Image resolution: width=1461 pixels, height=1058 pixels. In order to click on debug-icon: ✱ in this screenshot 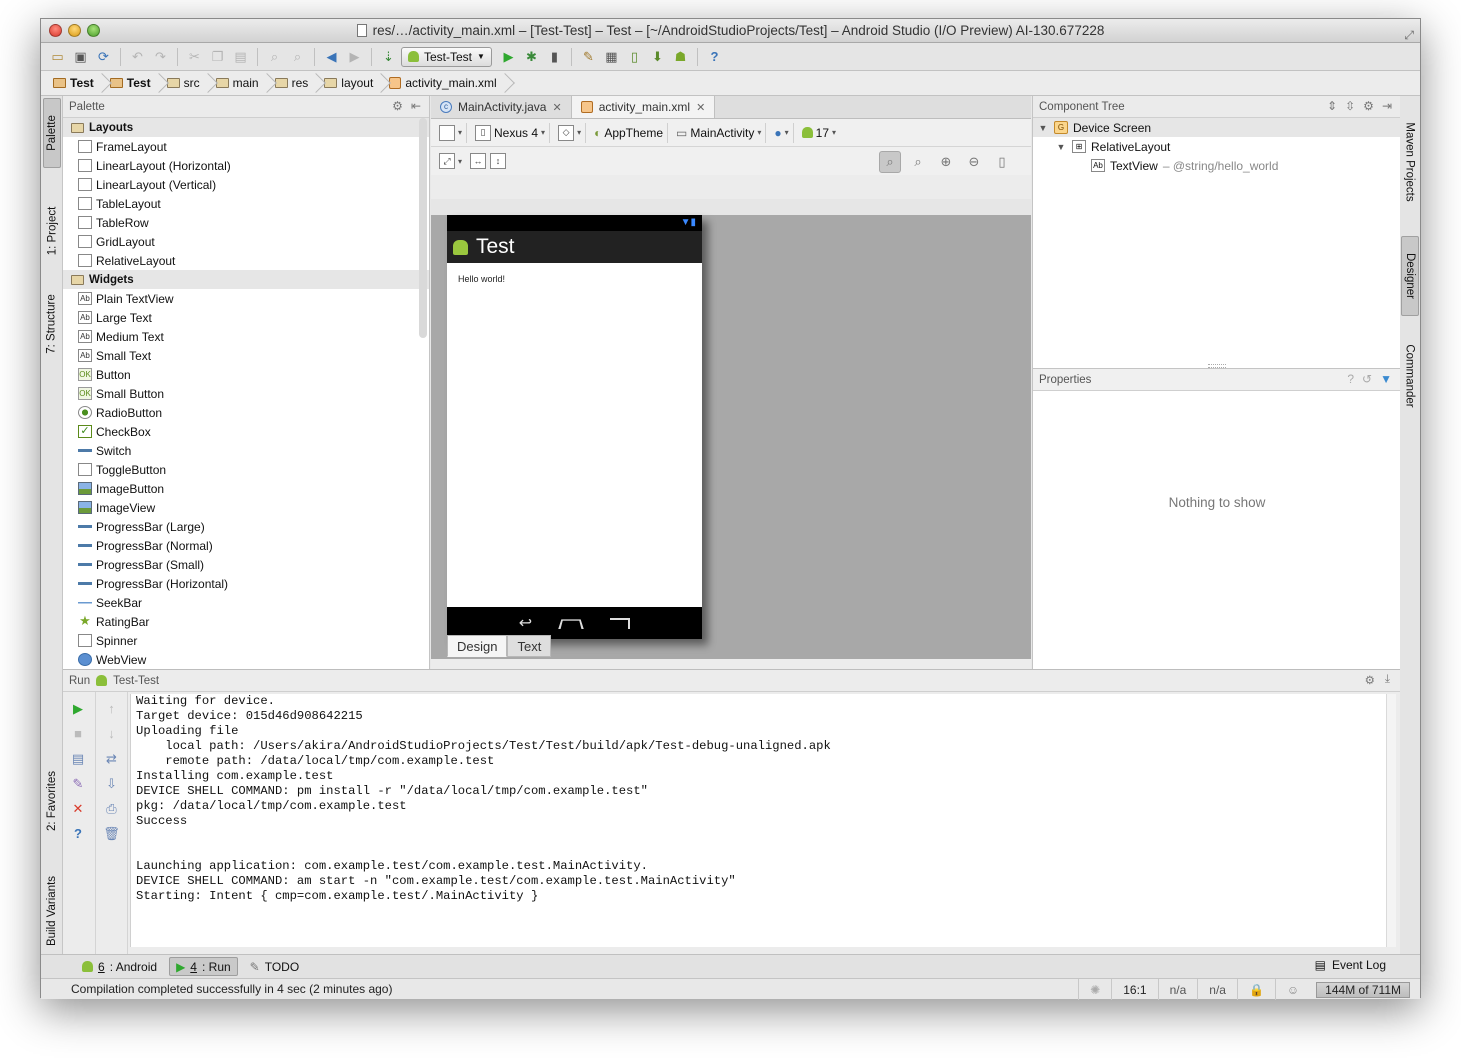, I will do `click(531, 56)`.